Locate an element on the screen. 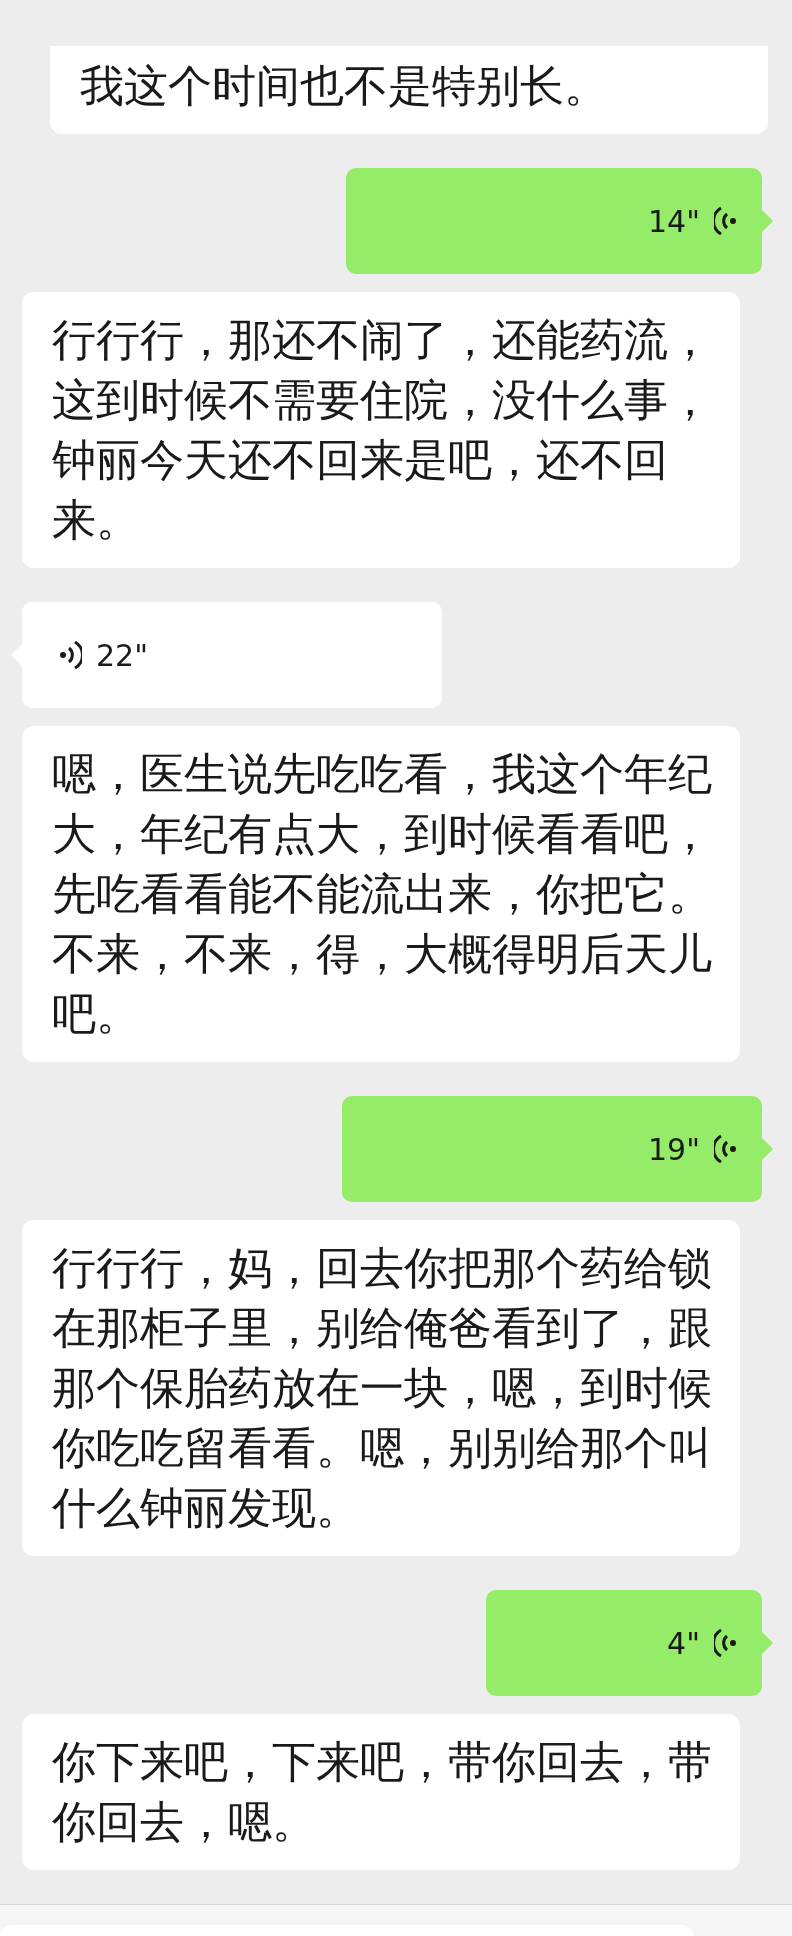 This screenshot has width=792, height=1936. voice-duration: 14" is located at coordinates (674, 221).